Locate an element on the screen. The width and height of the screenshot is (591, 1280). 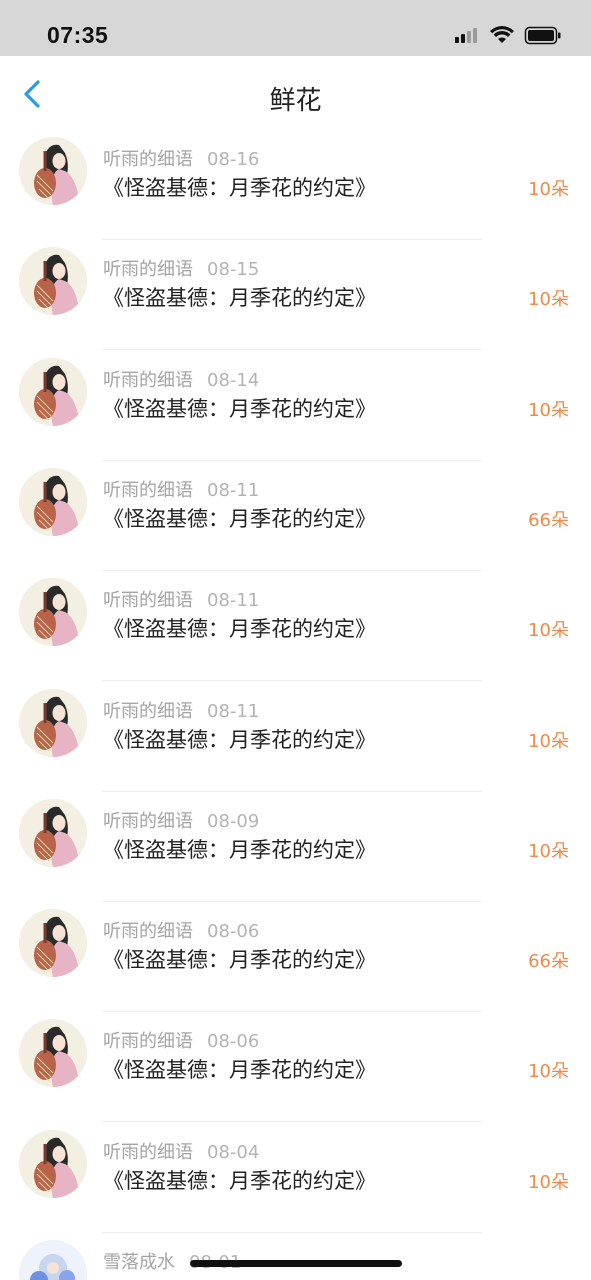
item-date: 08-16 is located at coordinates (233, 159).